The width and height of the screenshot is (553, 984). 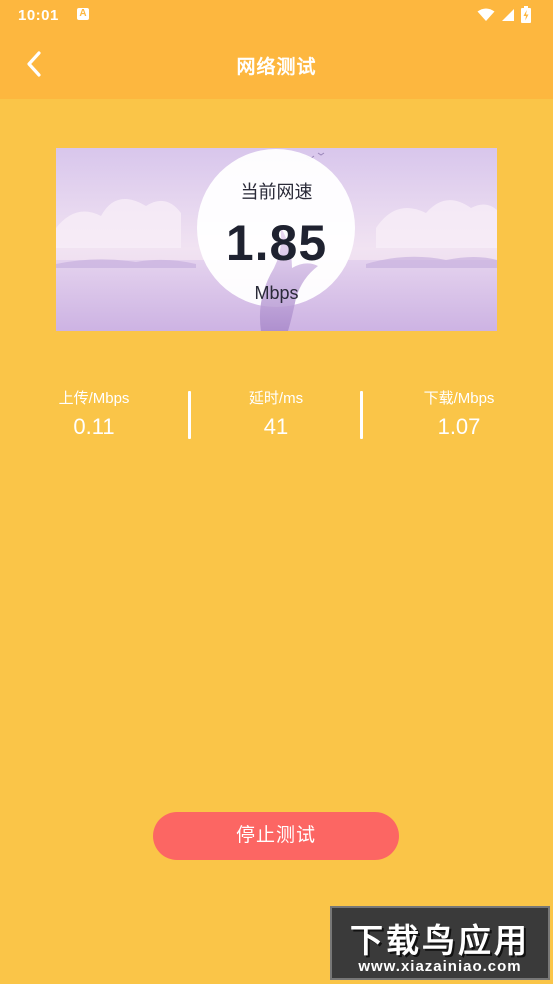 I want to click on latency-stat: 延时/ms 41, so click(x=276, y=412).